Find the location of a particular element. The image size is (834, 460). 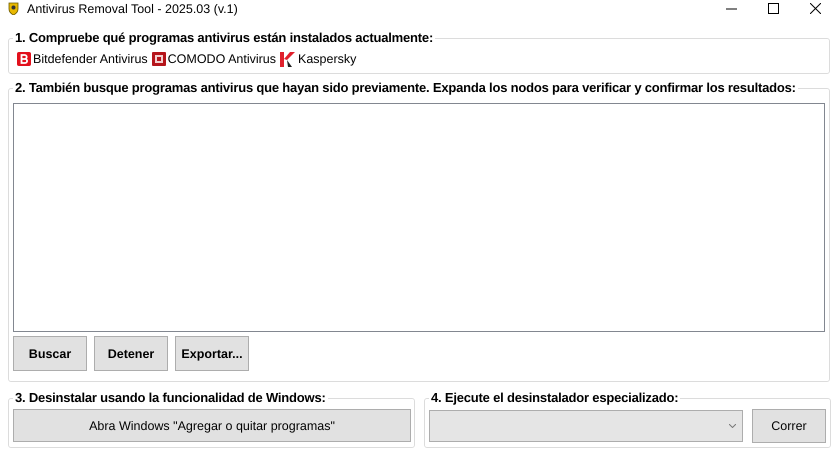

window-title: Antivirus Removal Tool - 2025.03 (v.1) is located at coordinates (132, 9).